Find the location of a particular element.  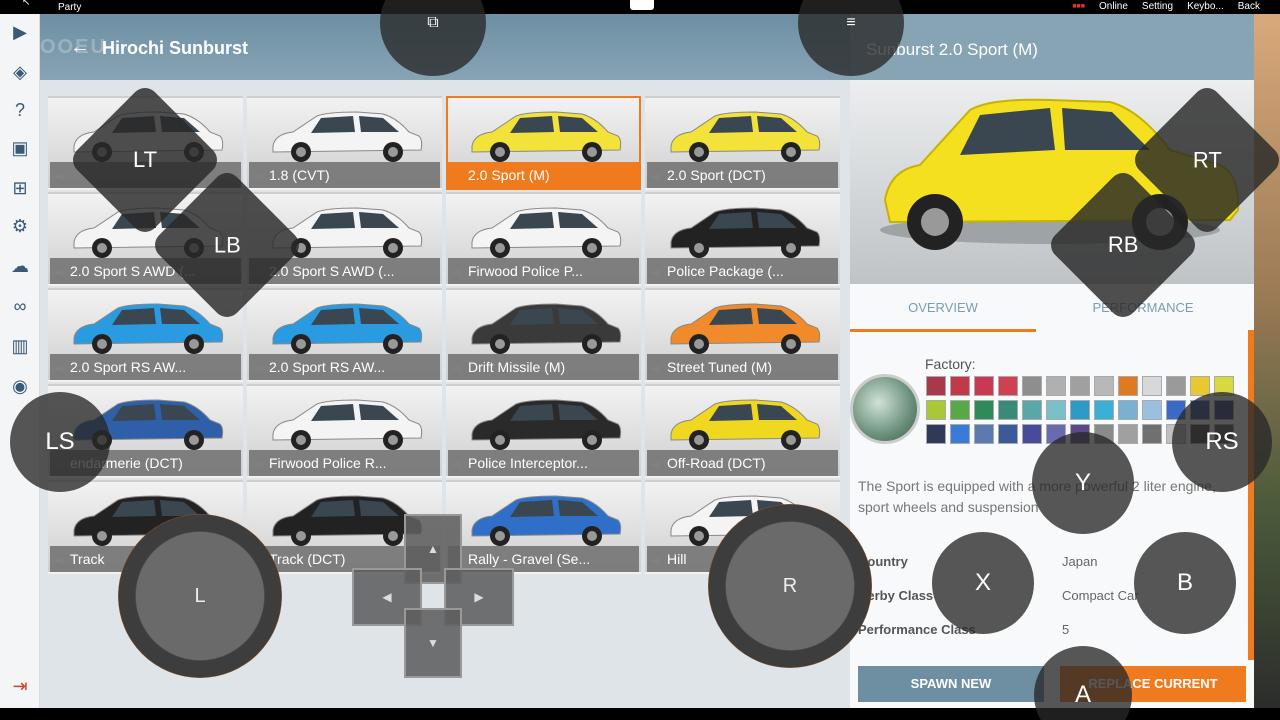

config-label: 1.8 (CVT) is located at coordinates (344, 175).